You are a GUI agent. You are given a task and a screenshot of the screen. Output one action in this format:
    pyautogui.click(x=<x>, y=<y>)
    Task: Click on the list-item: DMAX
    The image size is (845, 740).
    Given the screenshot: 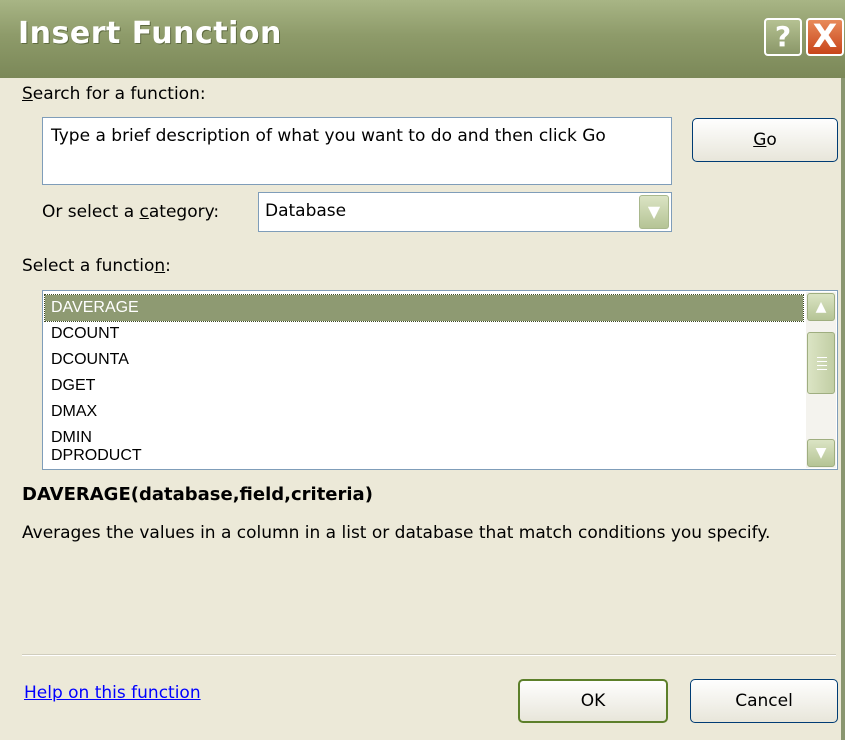 What is the action you would take?
    pyautogui.click(x=424, y=412)
    